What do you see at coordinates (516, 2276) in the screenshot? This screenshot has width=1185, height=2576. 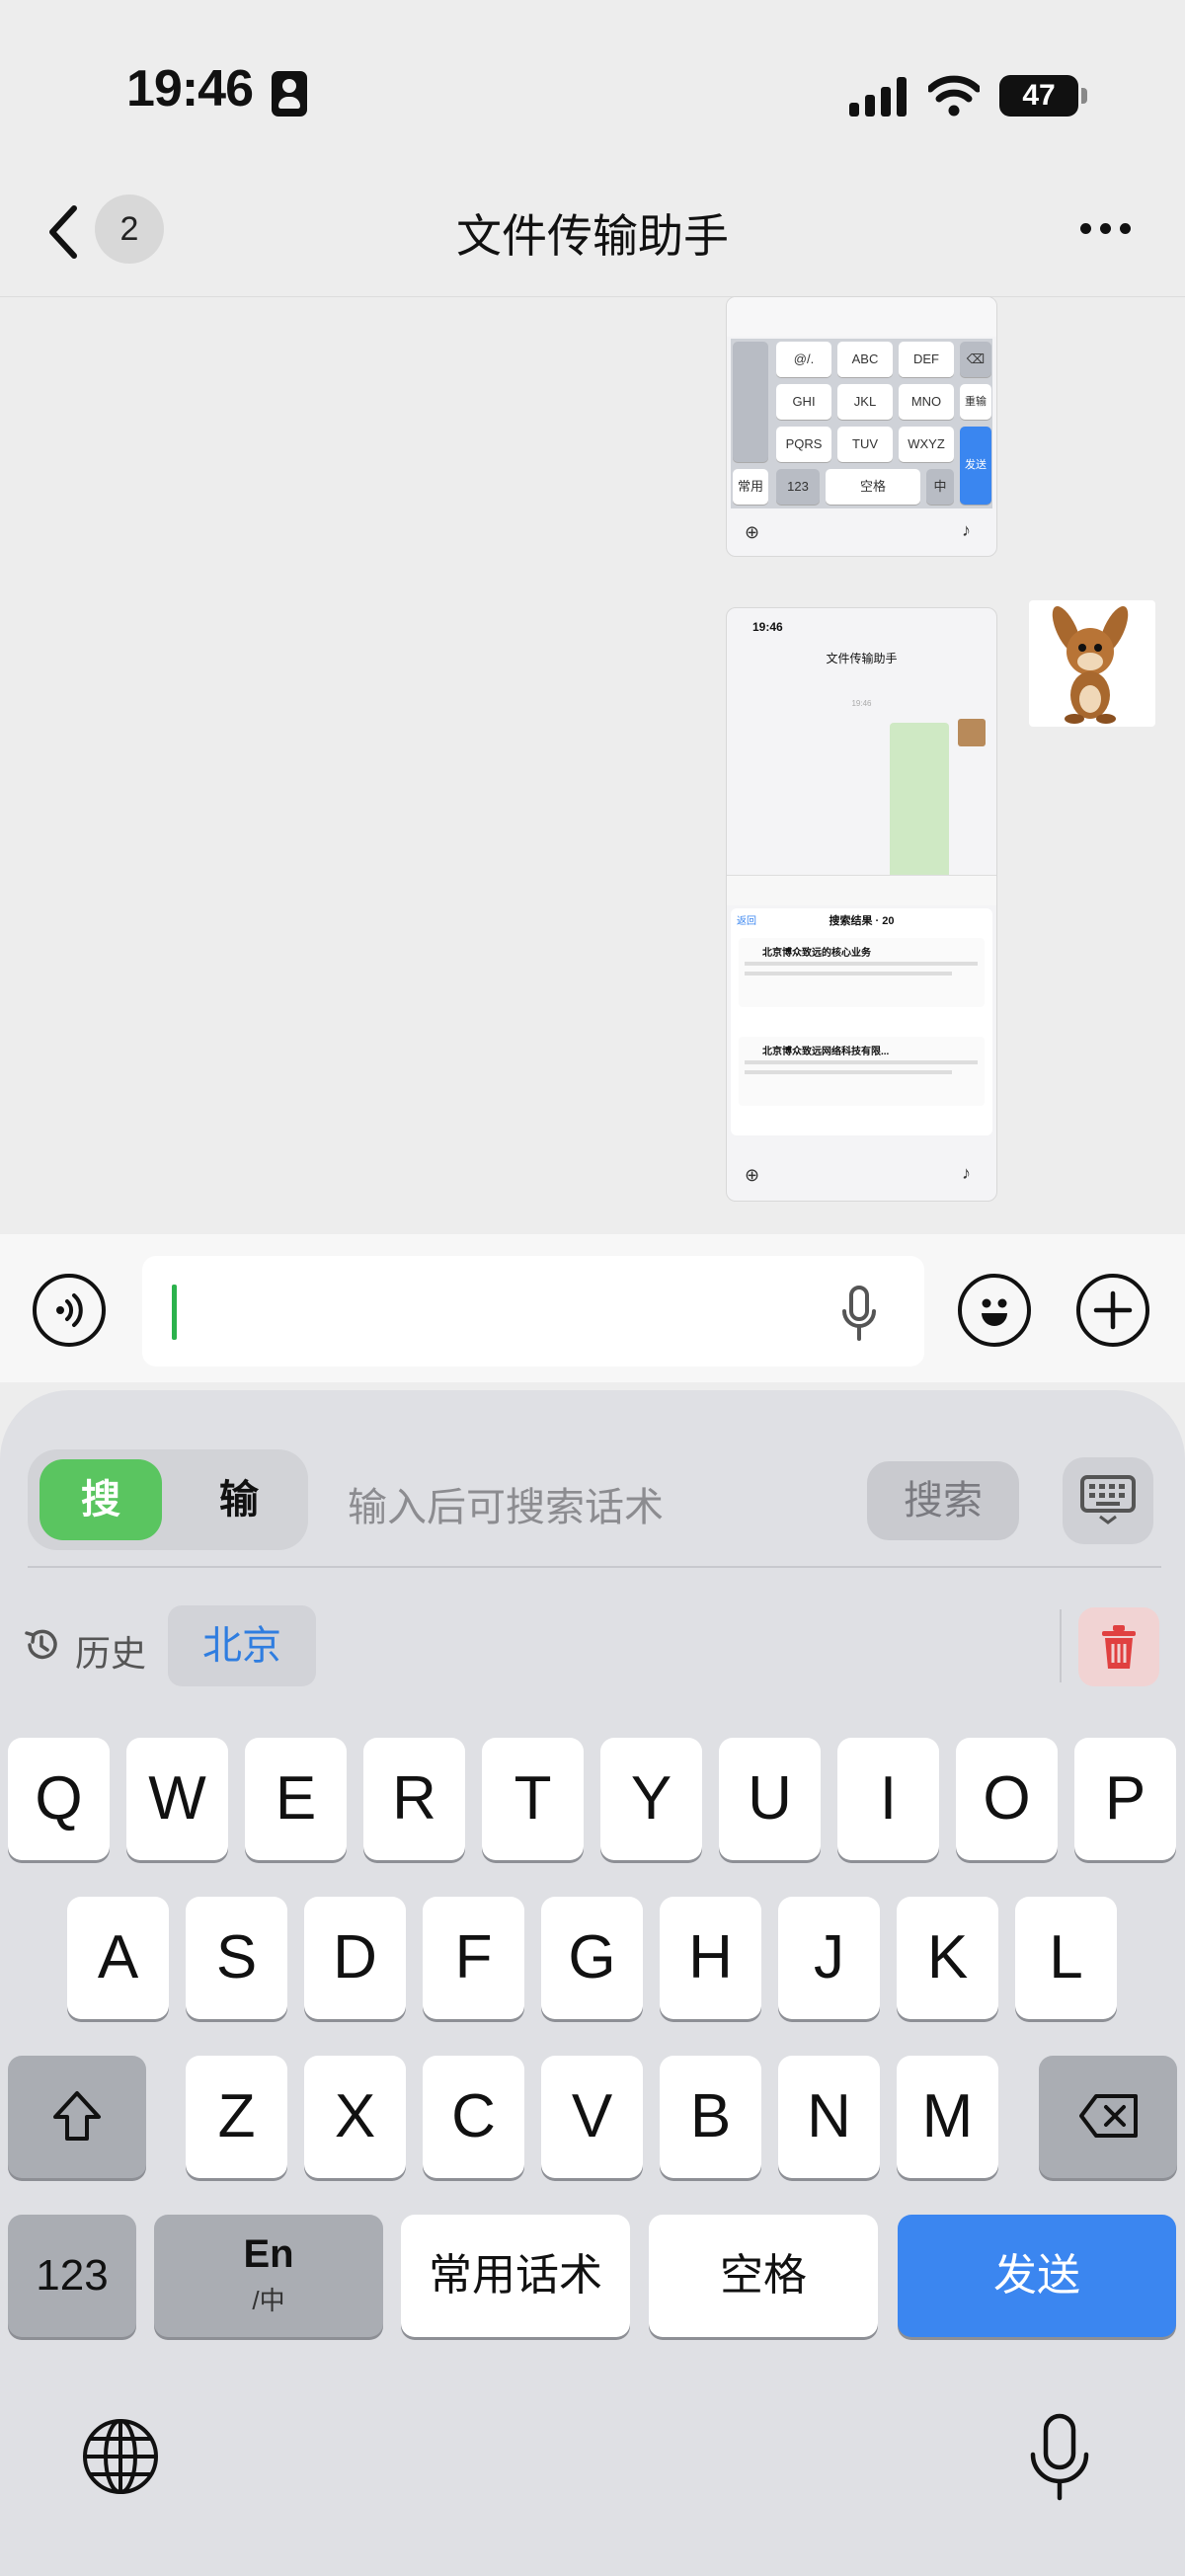 I see `common-phrases-key: 常用话术` at bounding box center [516, 2276].